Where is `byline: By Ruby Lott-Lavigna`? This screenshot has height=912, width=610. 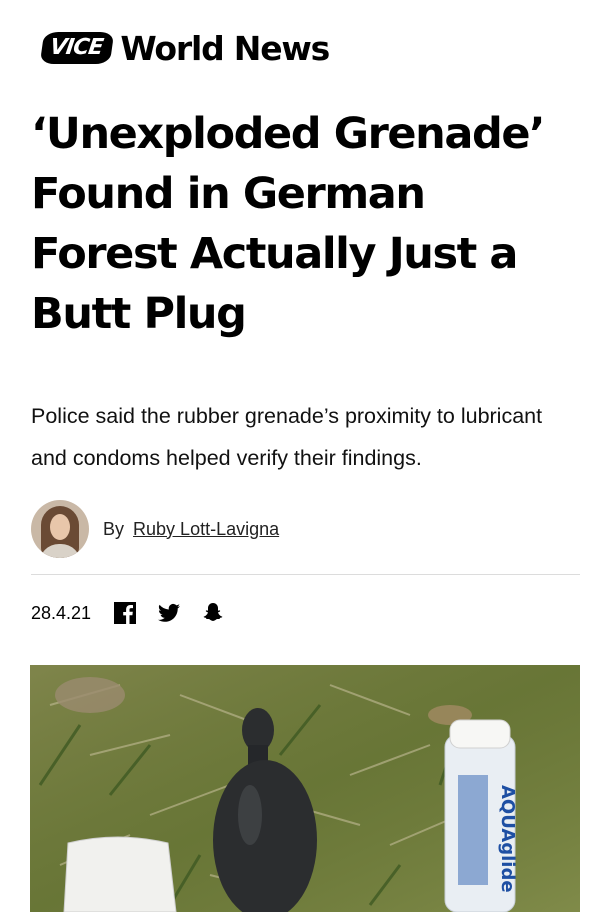
byline: By Ruby Lott-Lavigna is located at coordinates (155, 529).